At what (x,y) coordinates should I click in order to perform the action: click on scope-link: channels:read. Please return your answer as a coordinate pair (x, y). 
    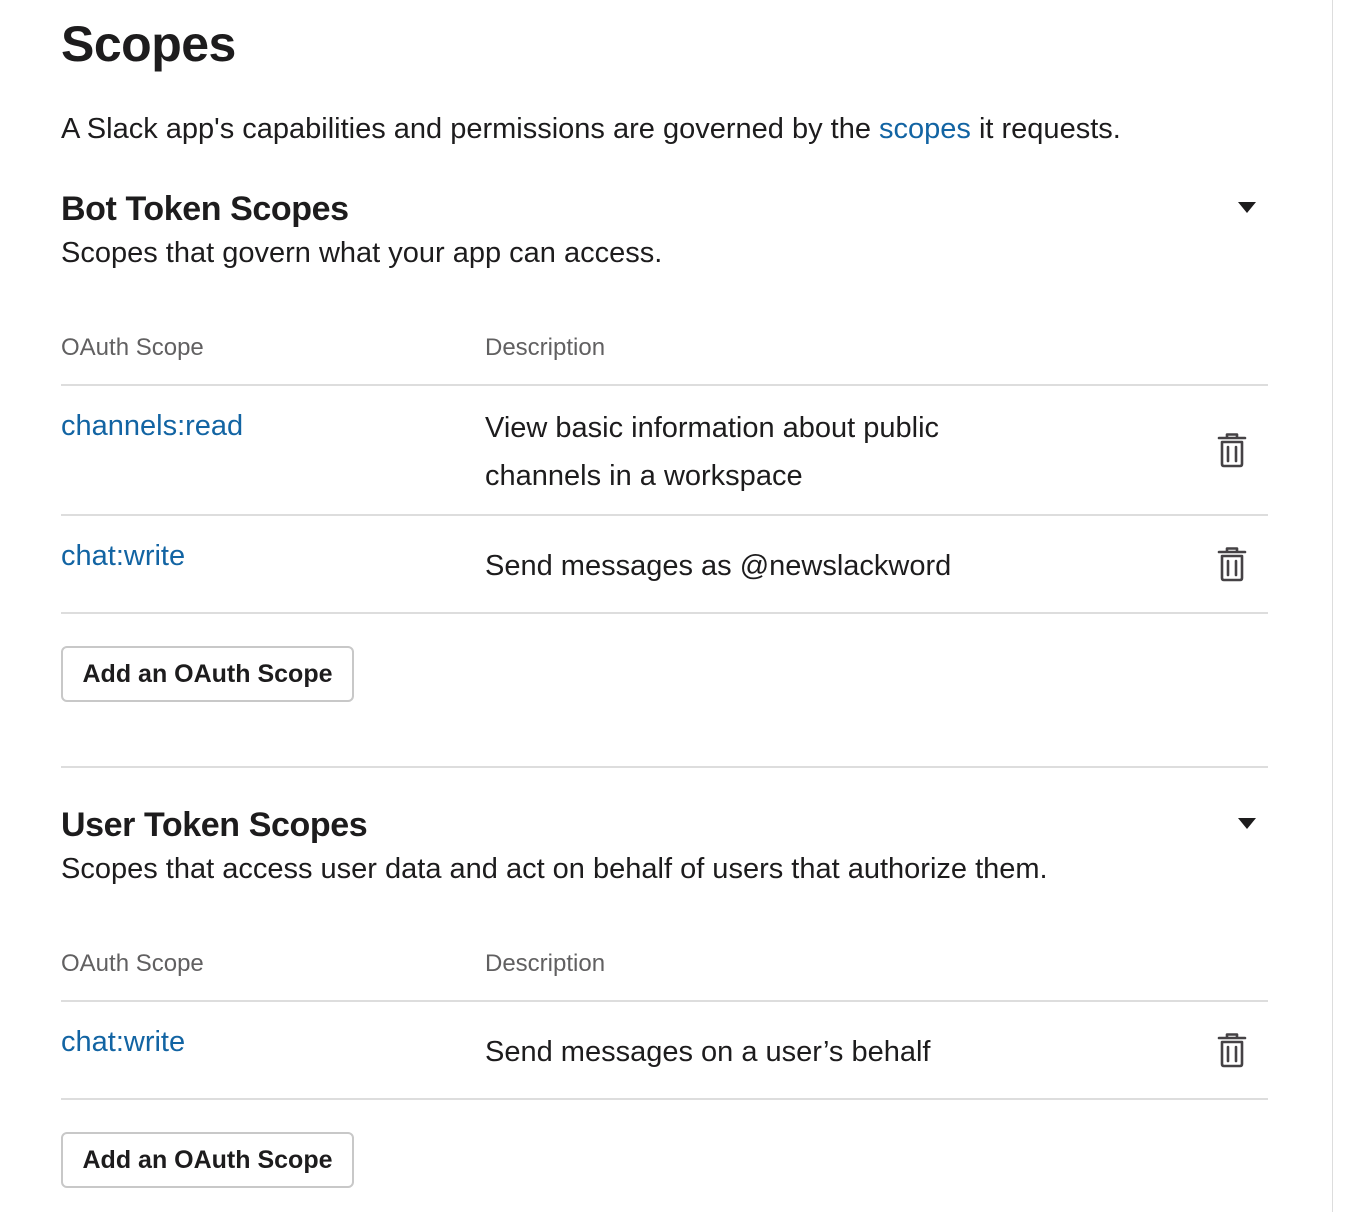
    Looking at the image, I should click on (152, 426).